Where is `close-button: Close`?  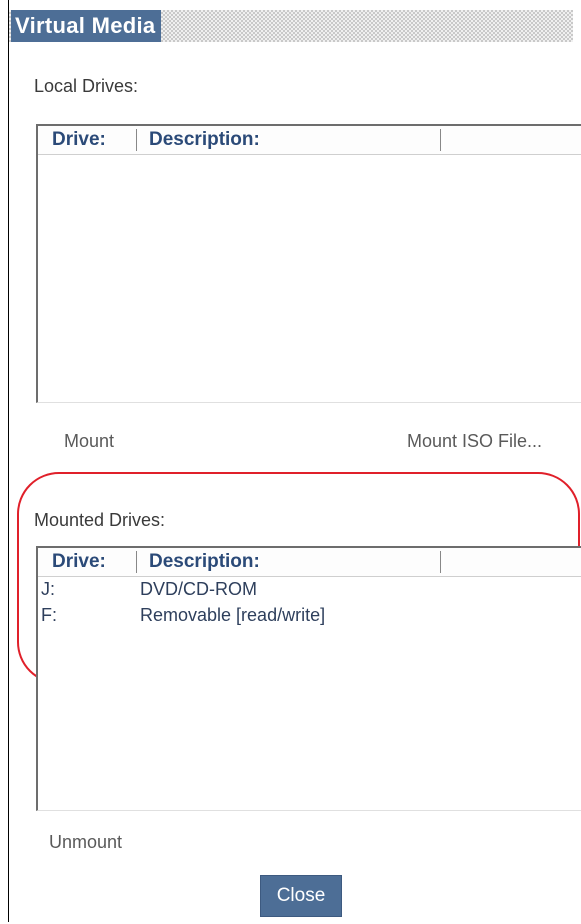
close-button: Close is located at coordinates (301, 896).